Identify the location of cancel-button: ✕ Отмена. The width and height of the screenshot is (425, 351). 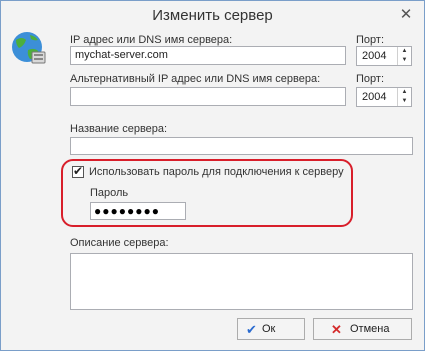
(362, 329).